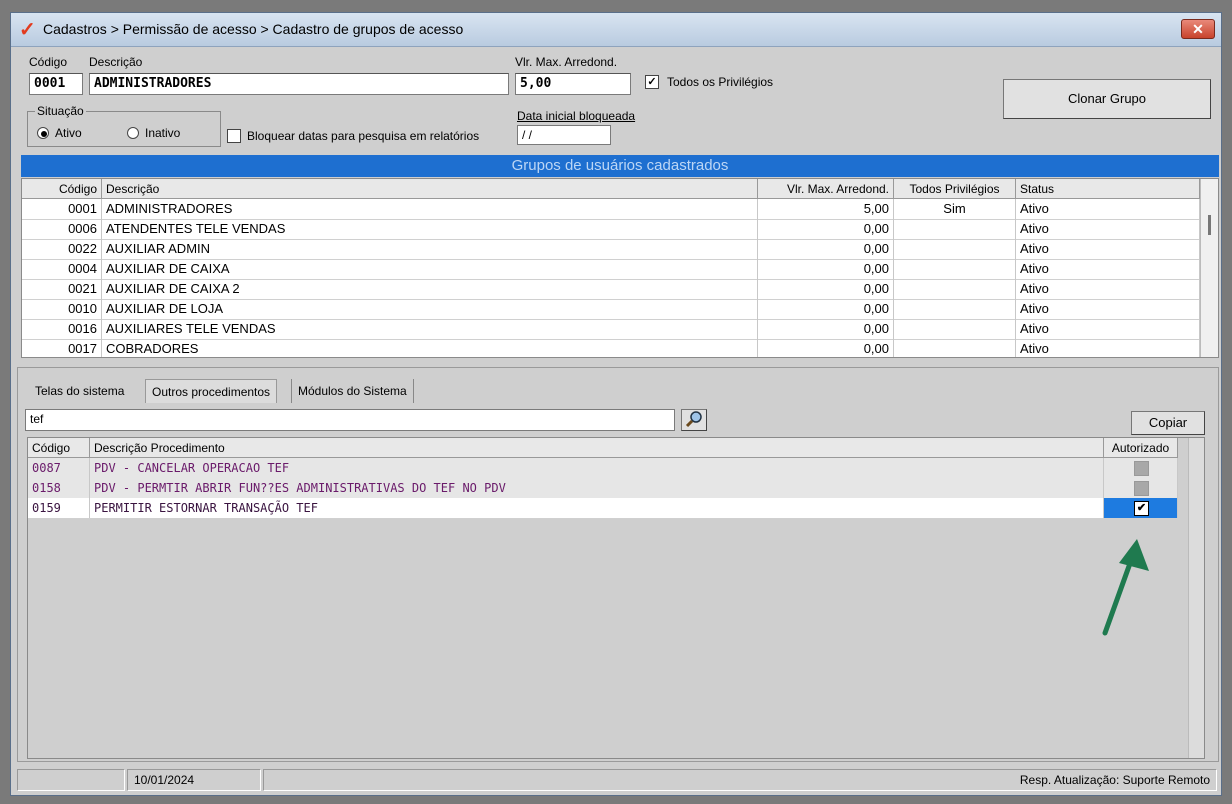  I want to click on descricao-label: Descrição, so click(116, 62).